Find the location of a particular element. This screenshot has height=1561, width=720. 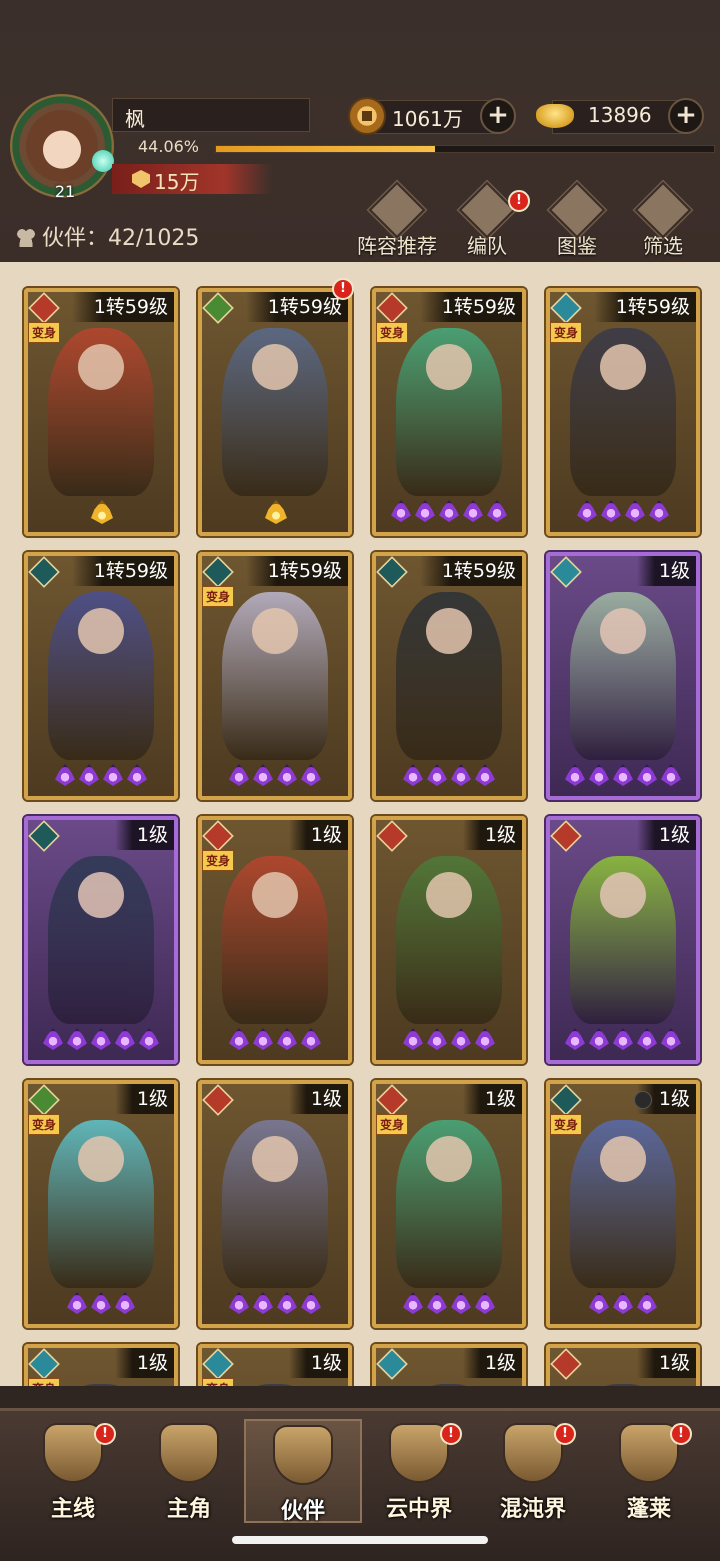

nav-tab: 云中界! is located at coordinates (419, 1471).